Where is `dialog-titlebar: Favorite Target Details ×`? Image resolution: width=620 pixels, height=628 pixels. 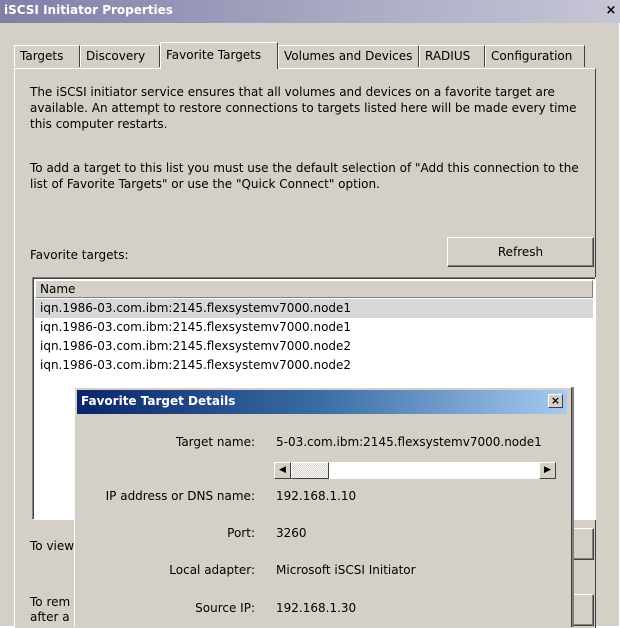 dialog-titlebar: Favorite Target Details × is located at coordinates (322, 402).